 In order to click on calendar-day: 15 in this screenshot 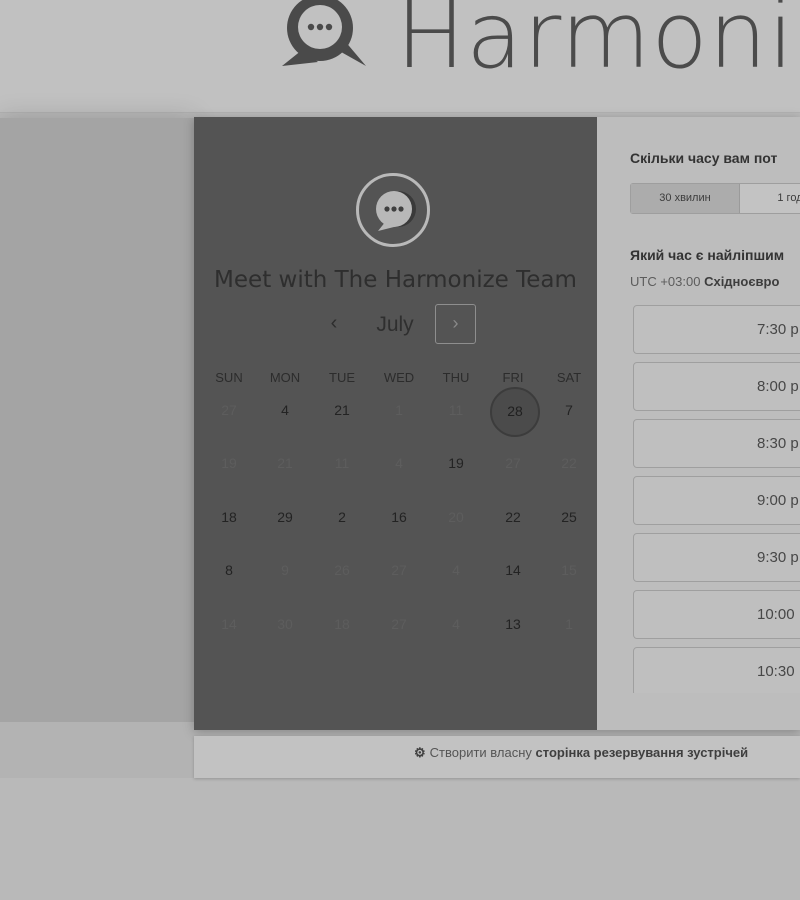, I will do `click(569, 570)`.